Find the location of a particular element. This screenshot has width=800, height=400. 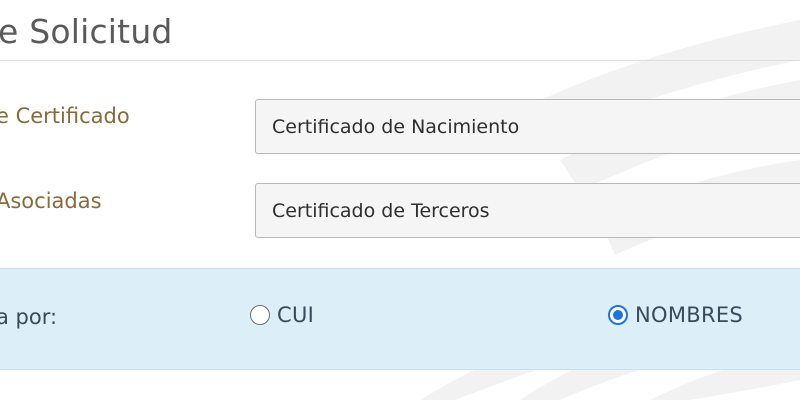

radio-cui-icon is located at coordinates (260, 315).